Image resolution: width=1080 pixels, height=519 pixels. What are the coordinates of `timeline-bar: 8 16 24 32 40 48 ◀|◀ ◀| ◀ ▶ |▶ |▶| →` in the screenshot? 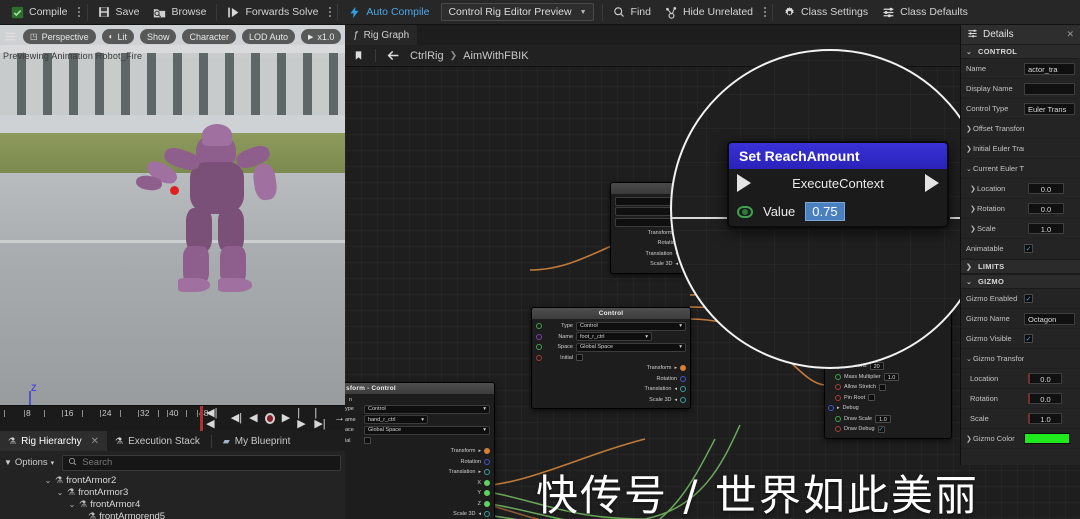 It's located at (172, 418).